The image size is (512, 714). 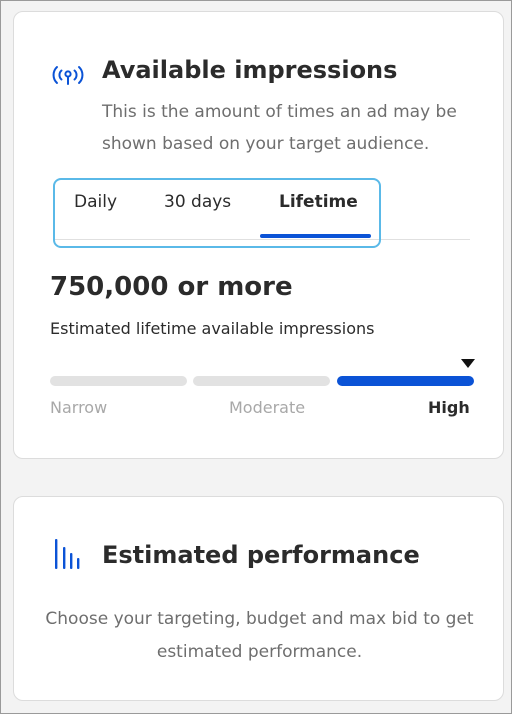 I want to click on impressions-value-label: Estimated lifetime available impressions, so click(x=212, y=328).